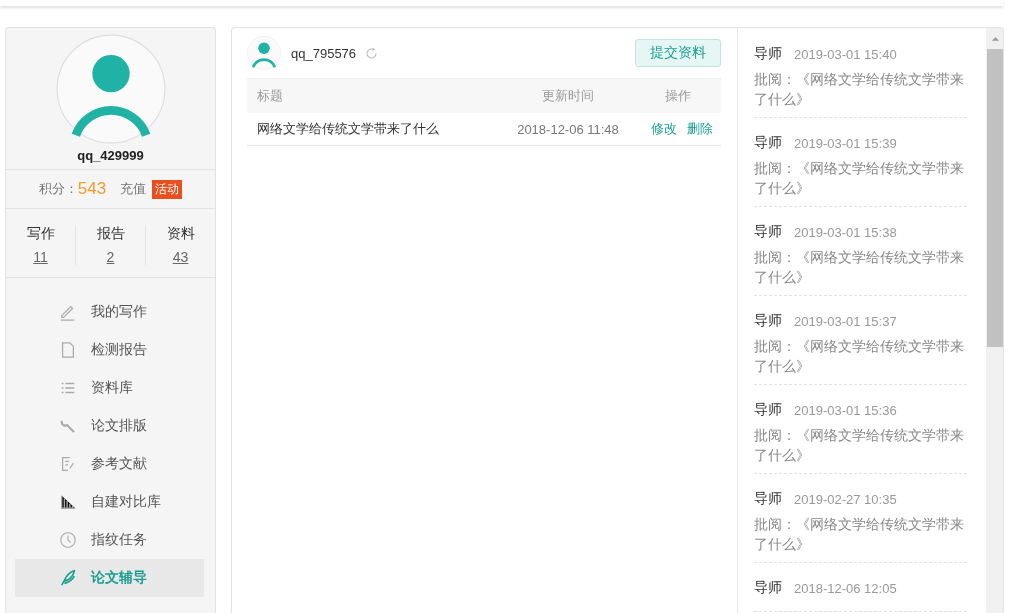 The image size is (1017, 613). Describe the element at coordinates (348, 129) in the screenshot. I see `table-cell-text: 网络文学给传统文学带来了什么` at that location.